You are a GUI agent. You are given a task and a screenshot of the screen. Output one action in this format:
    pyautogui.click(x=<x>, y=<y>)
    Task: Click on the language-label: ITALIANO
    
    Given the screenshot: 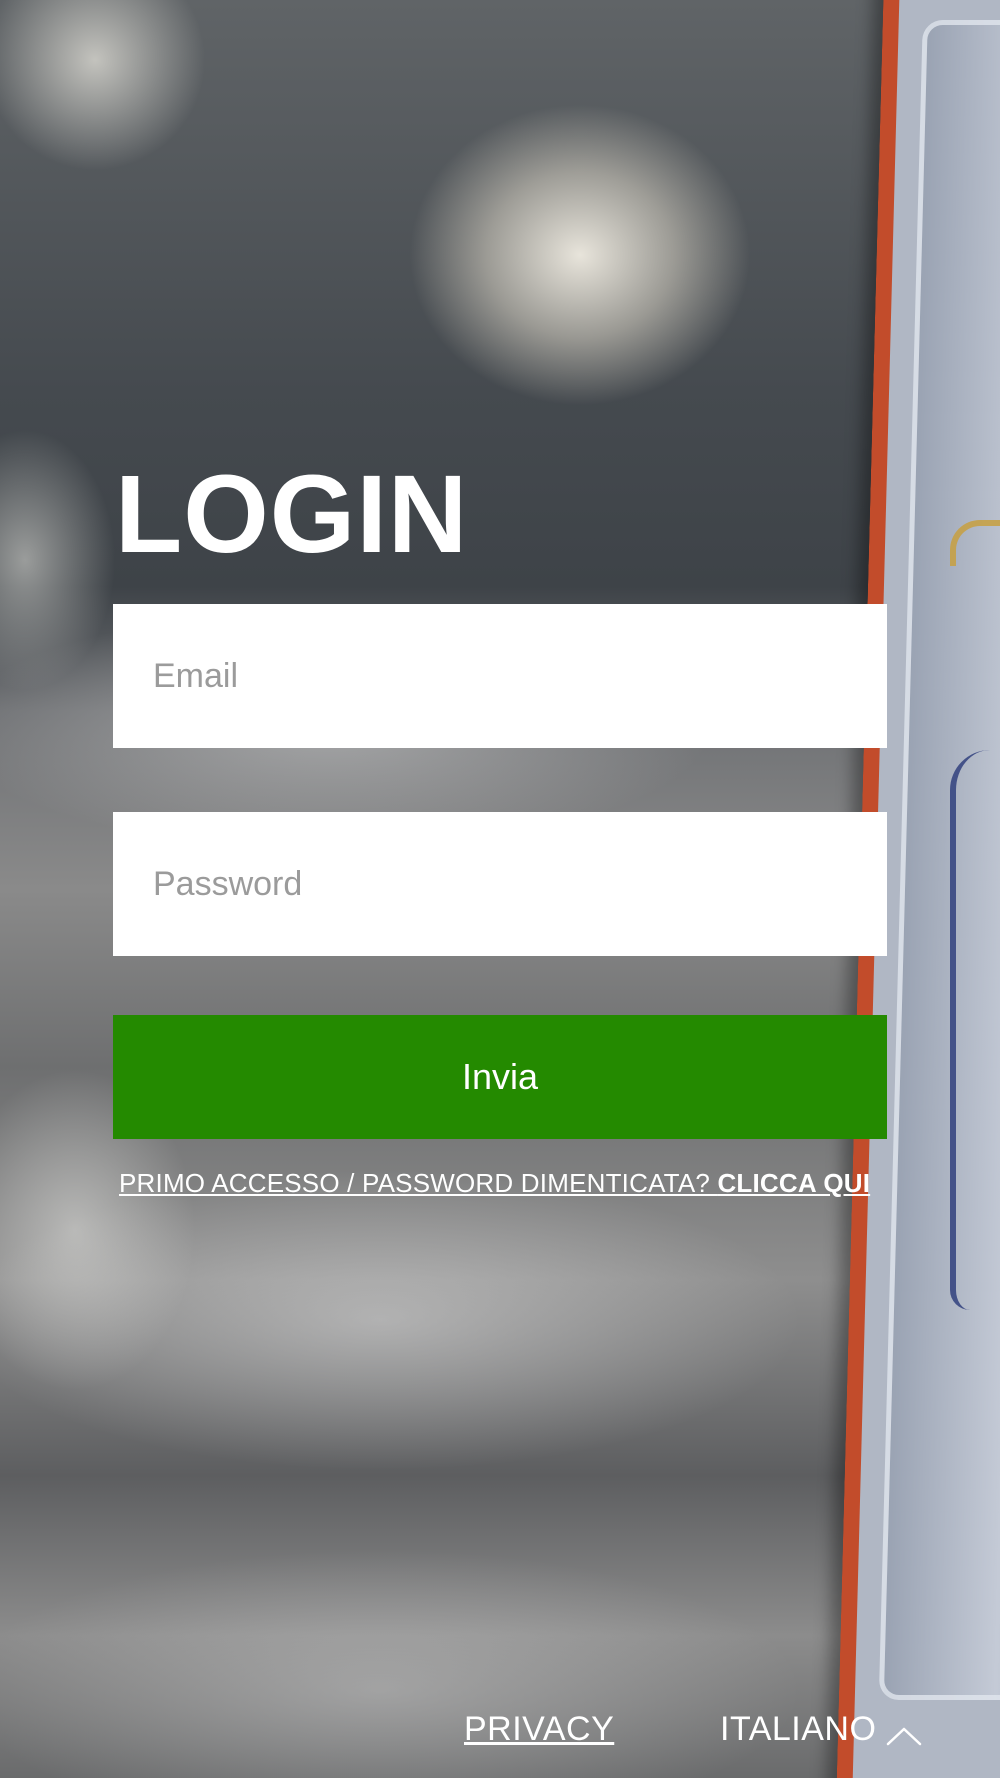 What is the action you would take?
    pyautogui.click(x=798, y=1729)
    